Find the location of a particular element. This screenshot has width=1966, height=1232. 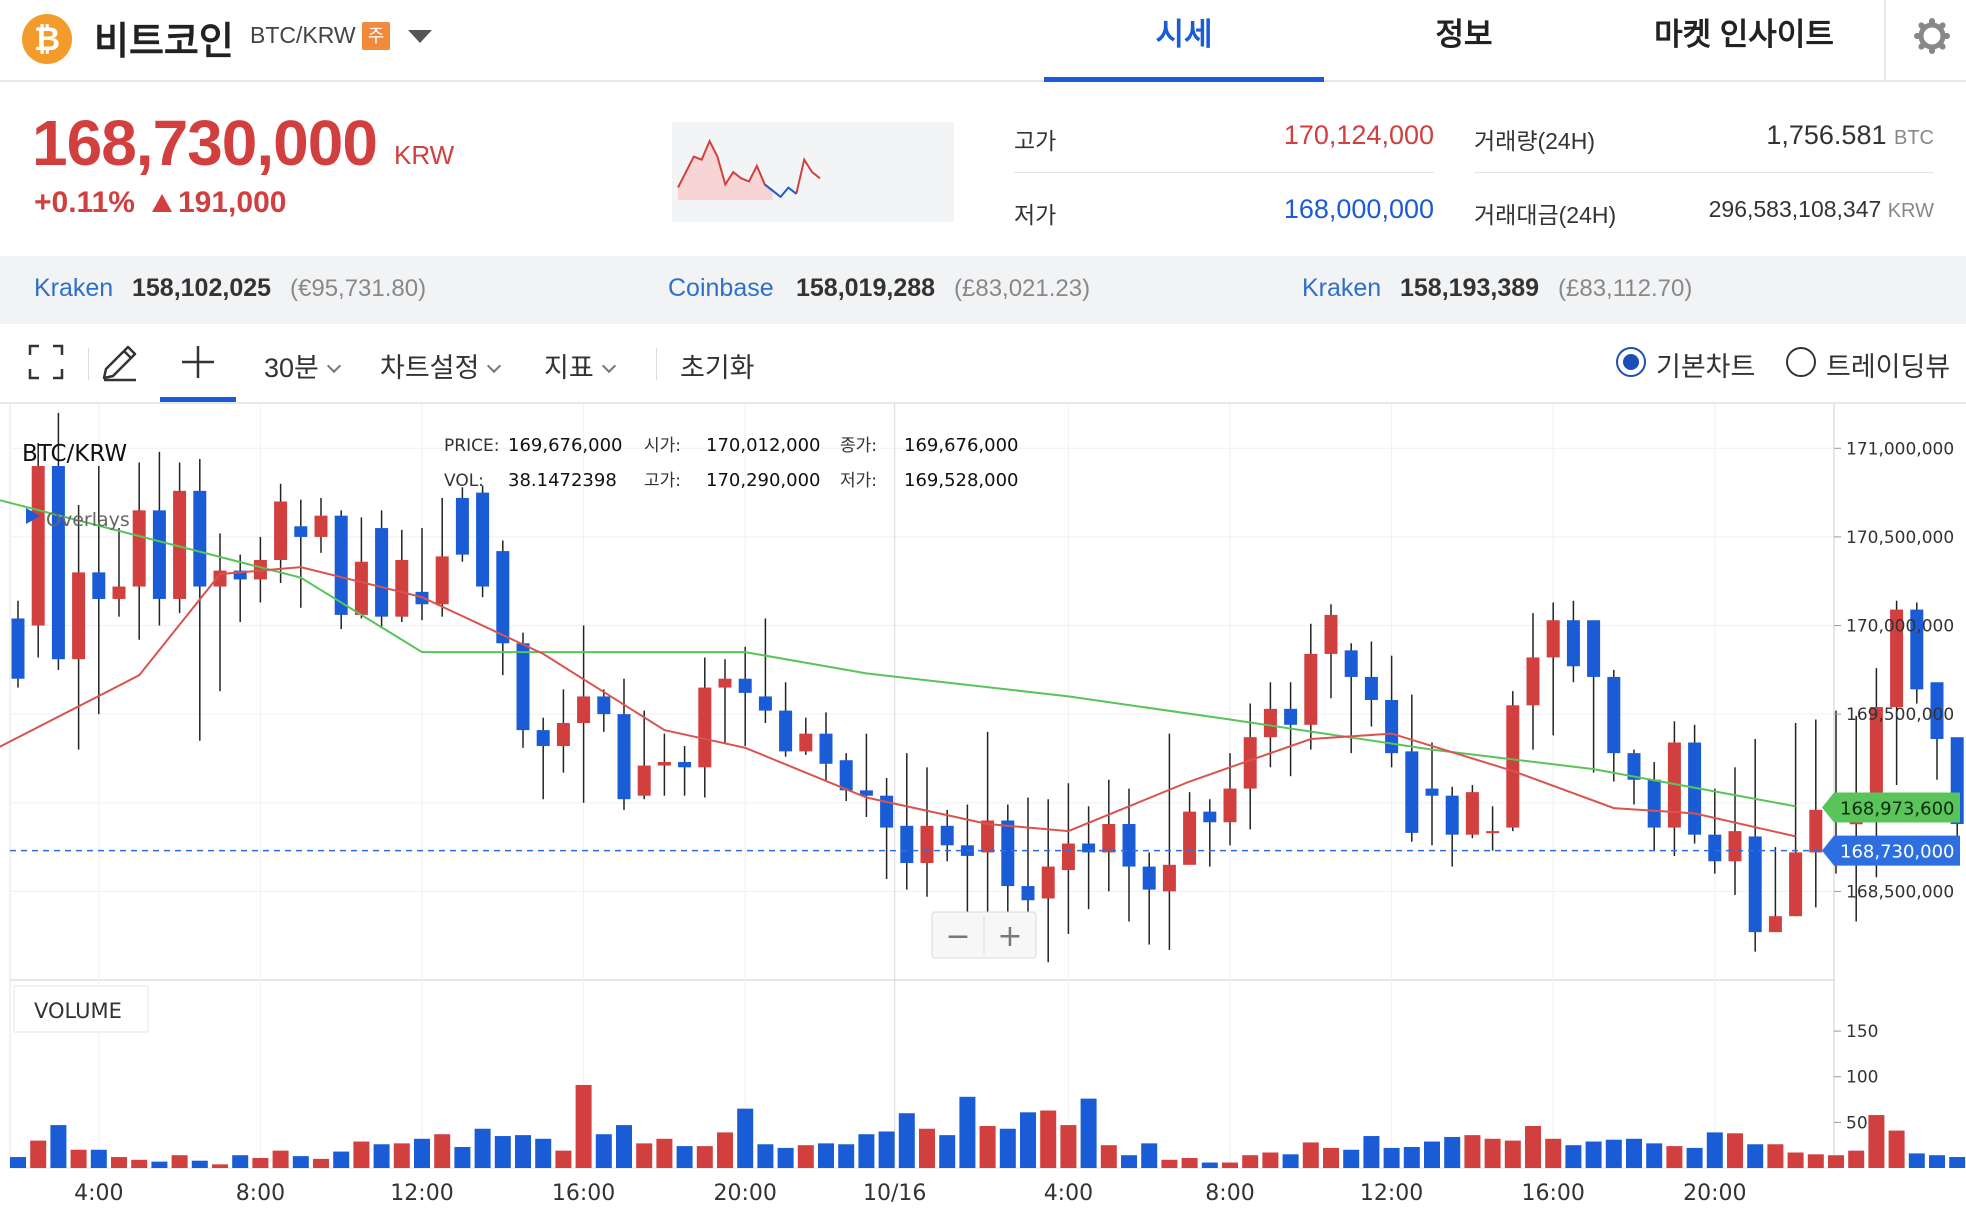

tradingview-label: 트레이딩뷰 is located at coordinates (1888, 364).